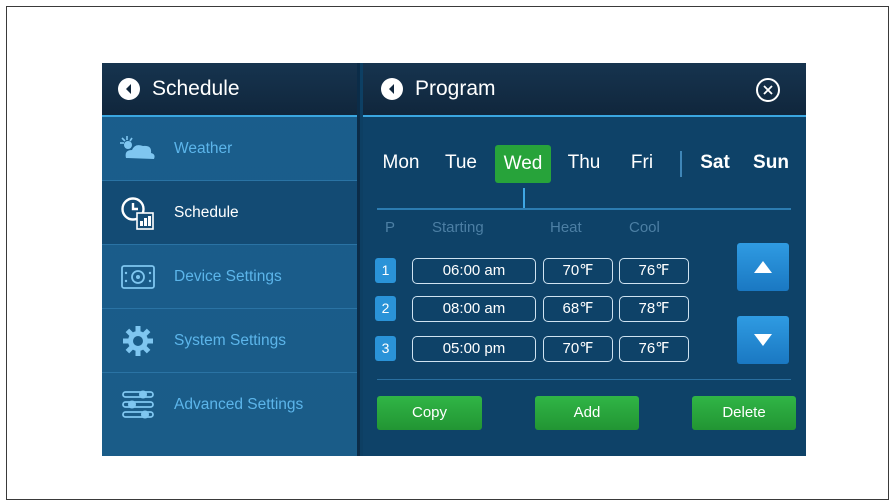  Describe the element at coordinates (768, 90) in the screenshot. I see `close-icon` at that location.